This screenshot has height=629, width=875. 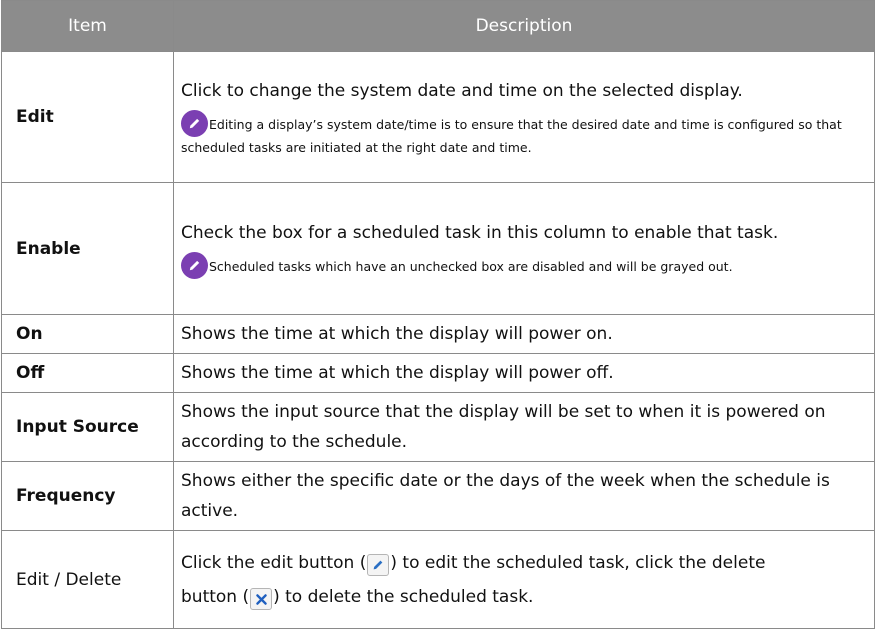 What do you see at coordinates (87, 248) in the screenshot?
I see `item-cell: Enable` at bounding box center [87, 248].